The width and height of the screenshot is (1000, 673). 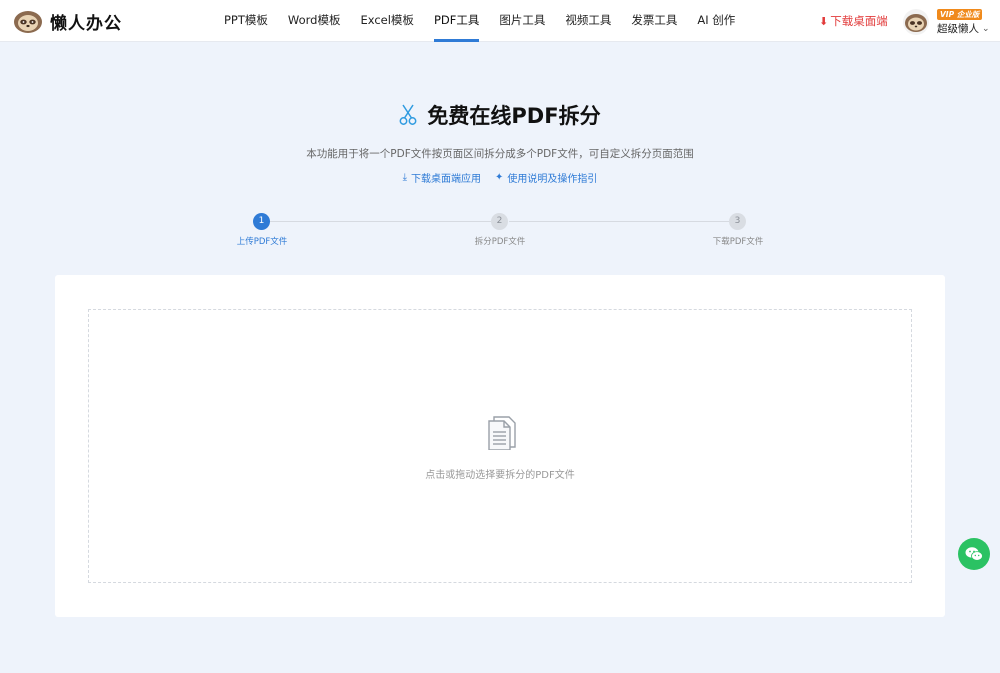 What do you see at coordinates (500, 154) in the screenshot?
I see `page-subtitle: 本功能用于将一个PDF文件按页面区间拆分成多个PDF文件，可自定义拆分页面范围` at bounding box center [500, 154].